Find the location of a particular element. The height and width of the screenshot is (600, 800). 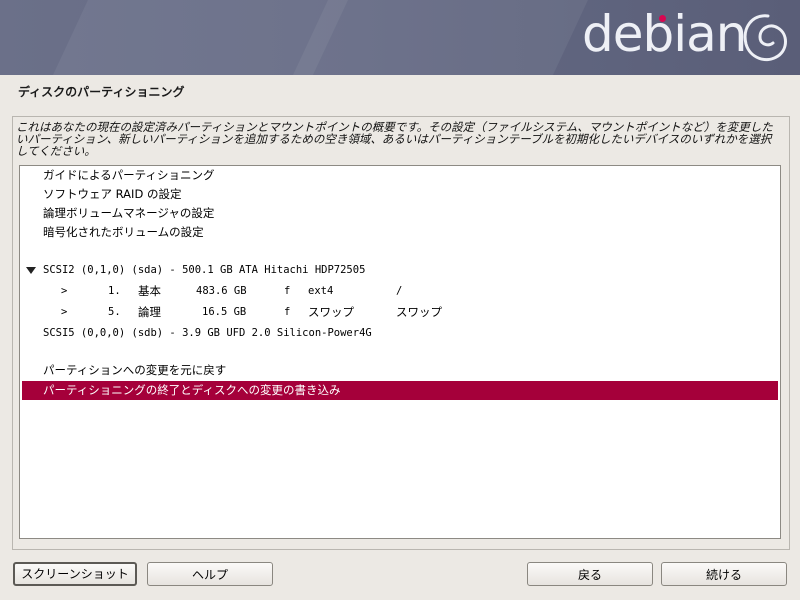

continue-button: 続ける is located at coordinates (724, 574).